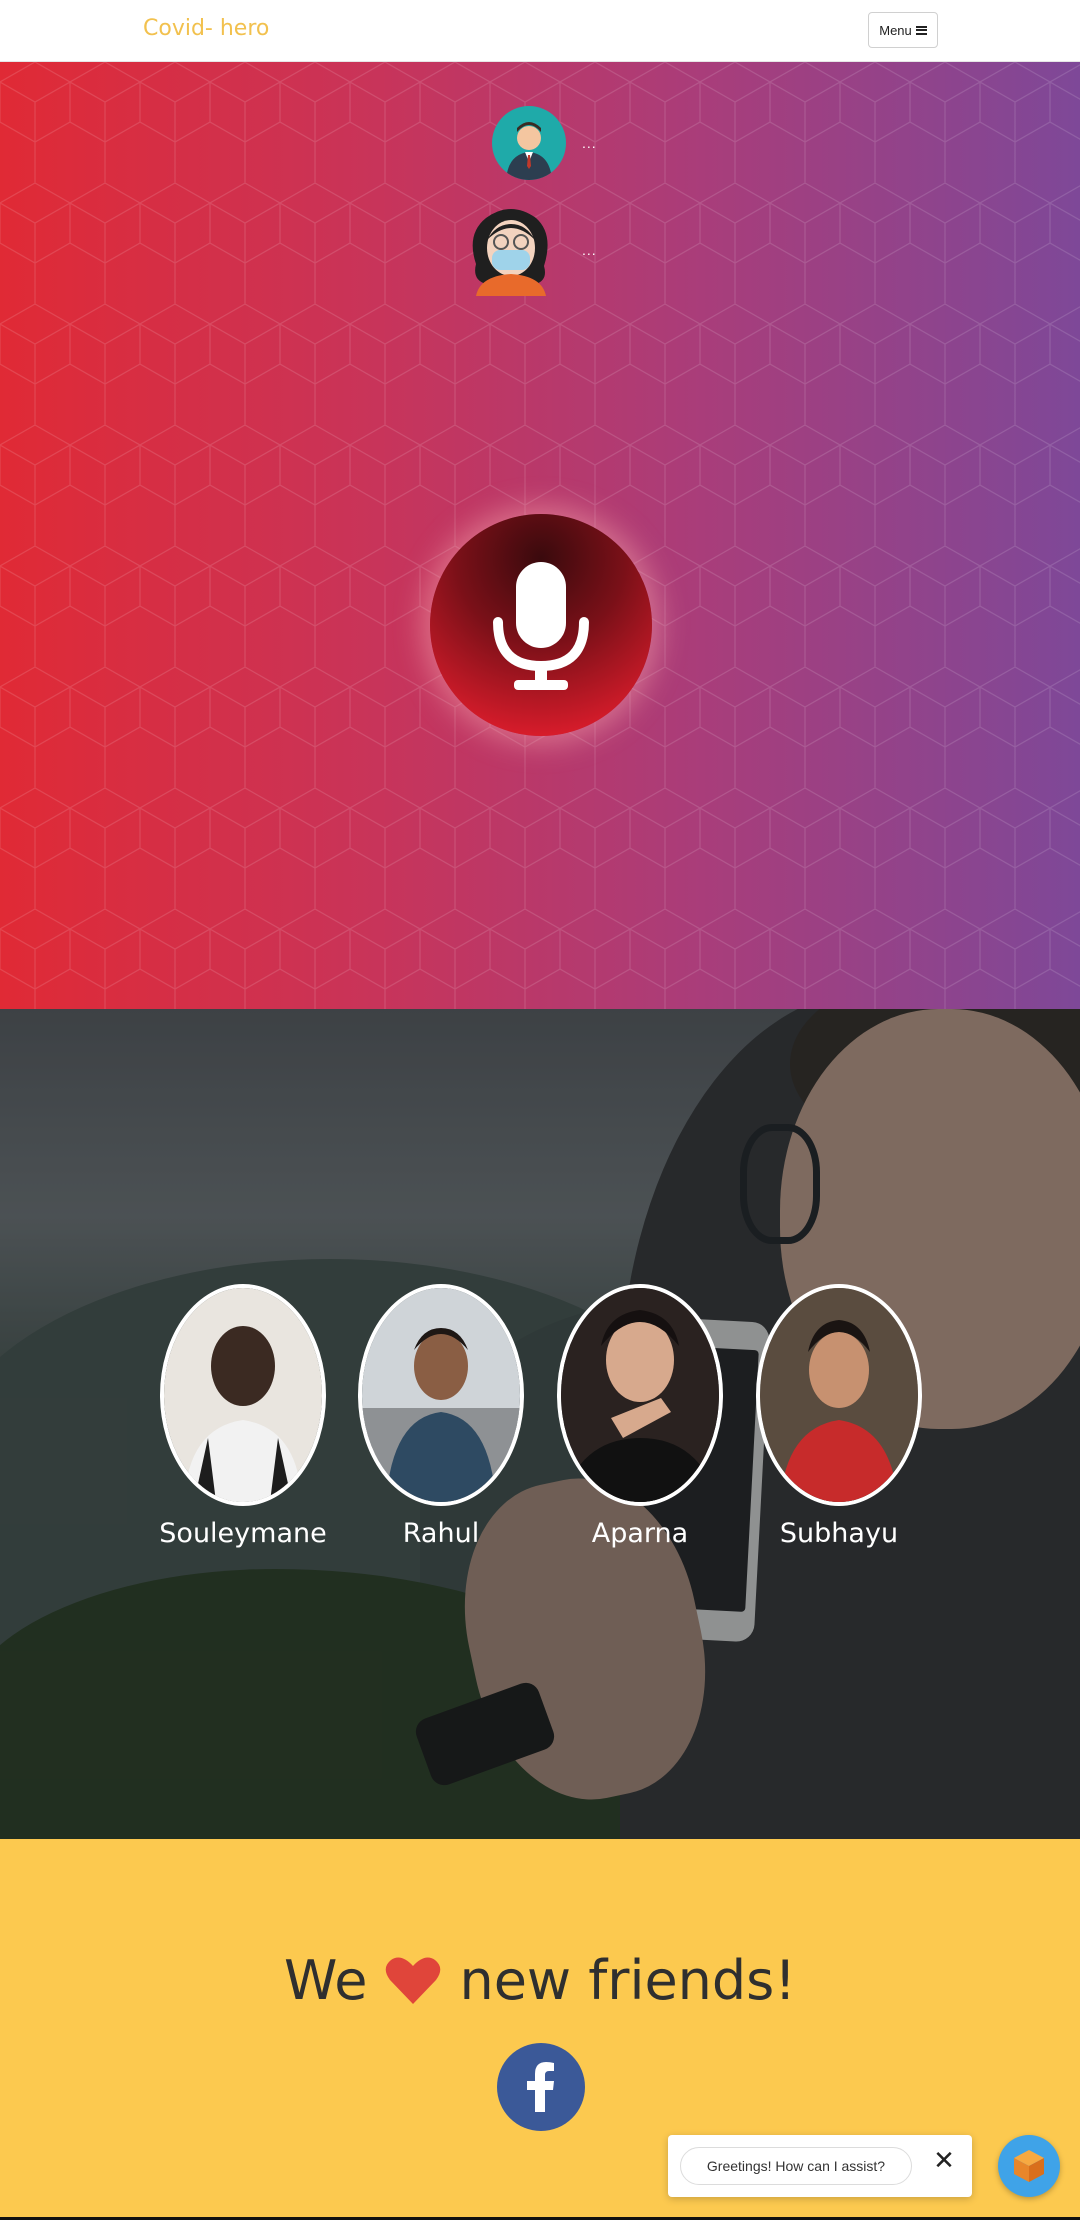  Describe the element at coordinates (627, 1980) in the screenshot. I see `tagline-end: new friends!` at that location.